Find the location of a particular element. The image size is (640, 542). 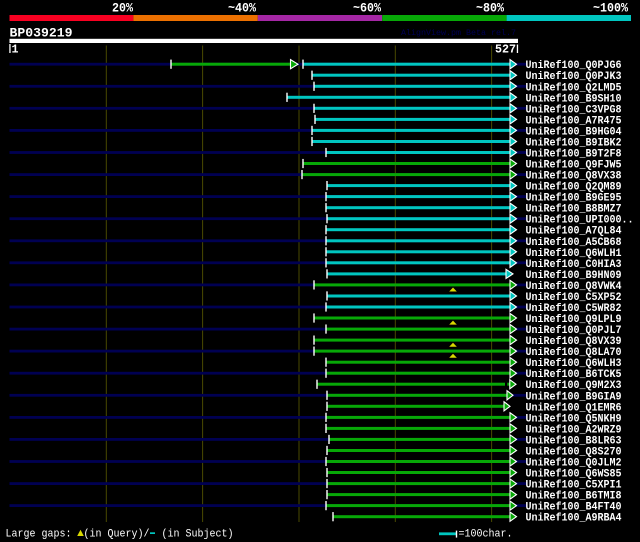

svg-text: =100char. is located at coordinates (486, 535).